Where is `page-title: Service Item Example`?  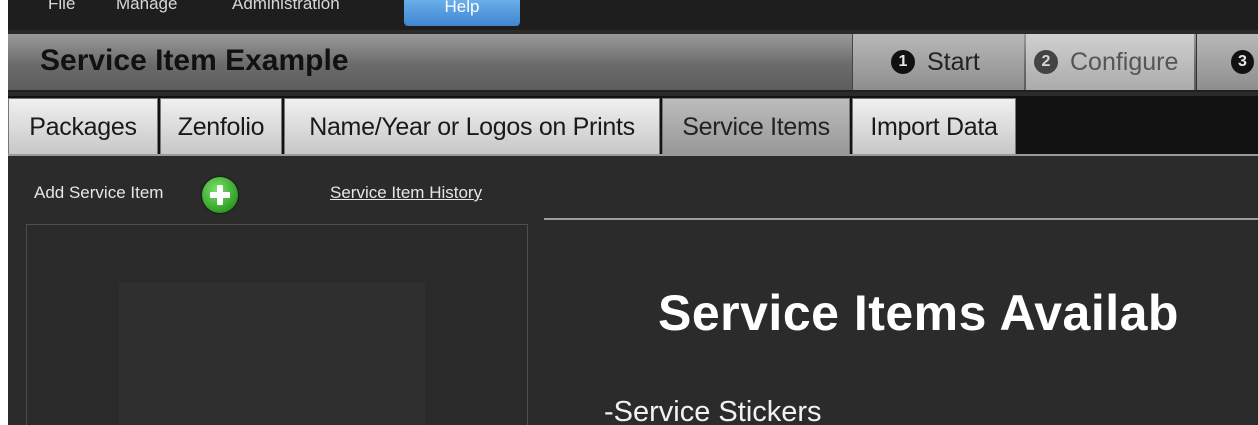
page-title: Service Item Example is located at coordinates (194, 60).